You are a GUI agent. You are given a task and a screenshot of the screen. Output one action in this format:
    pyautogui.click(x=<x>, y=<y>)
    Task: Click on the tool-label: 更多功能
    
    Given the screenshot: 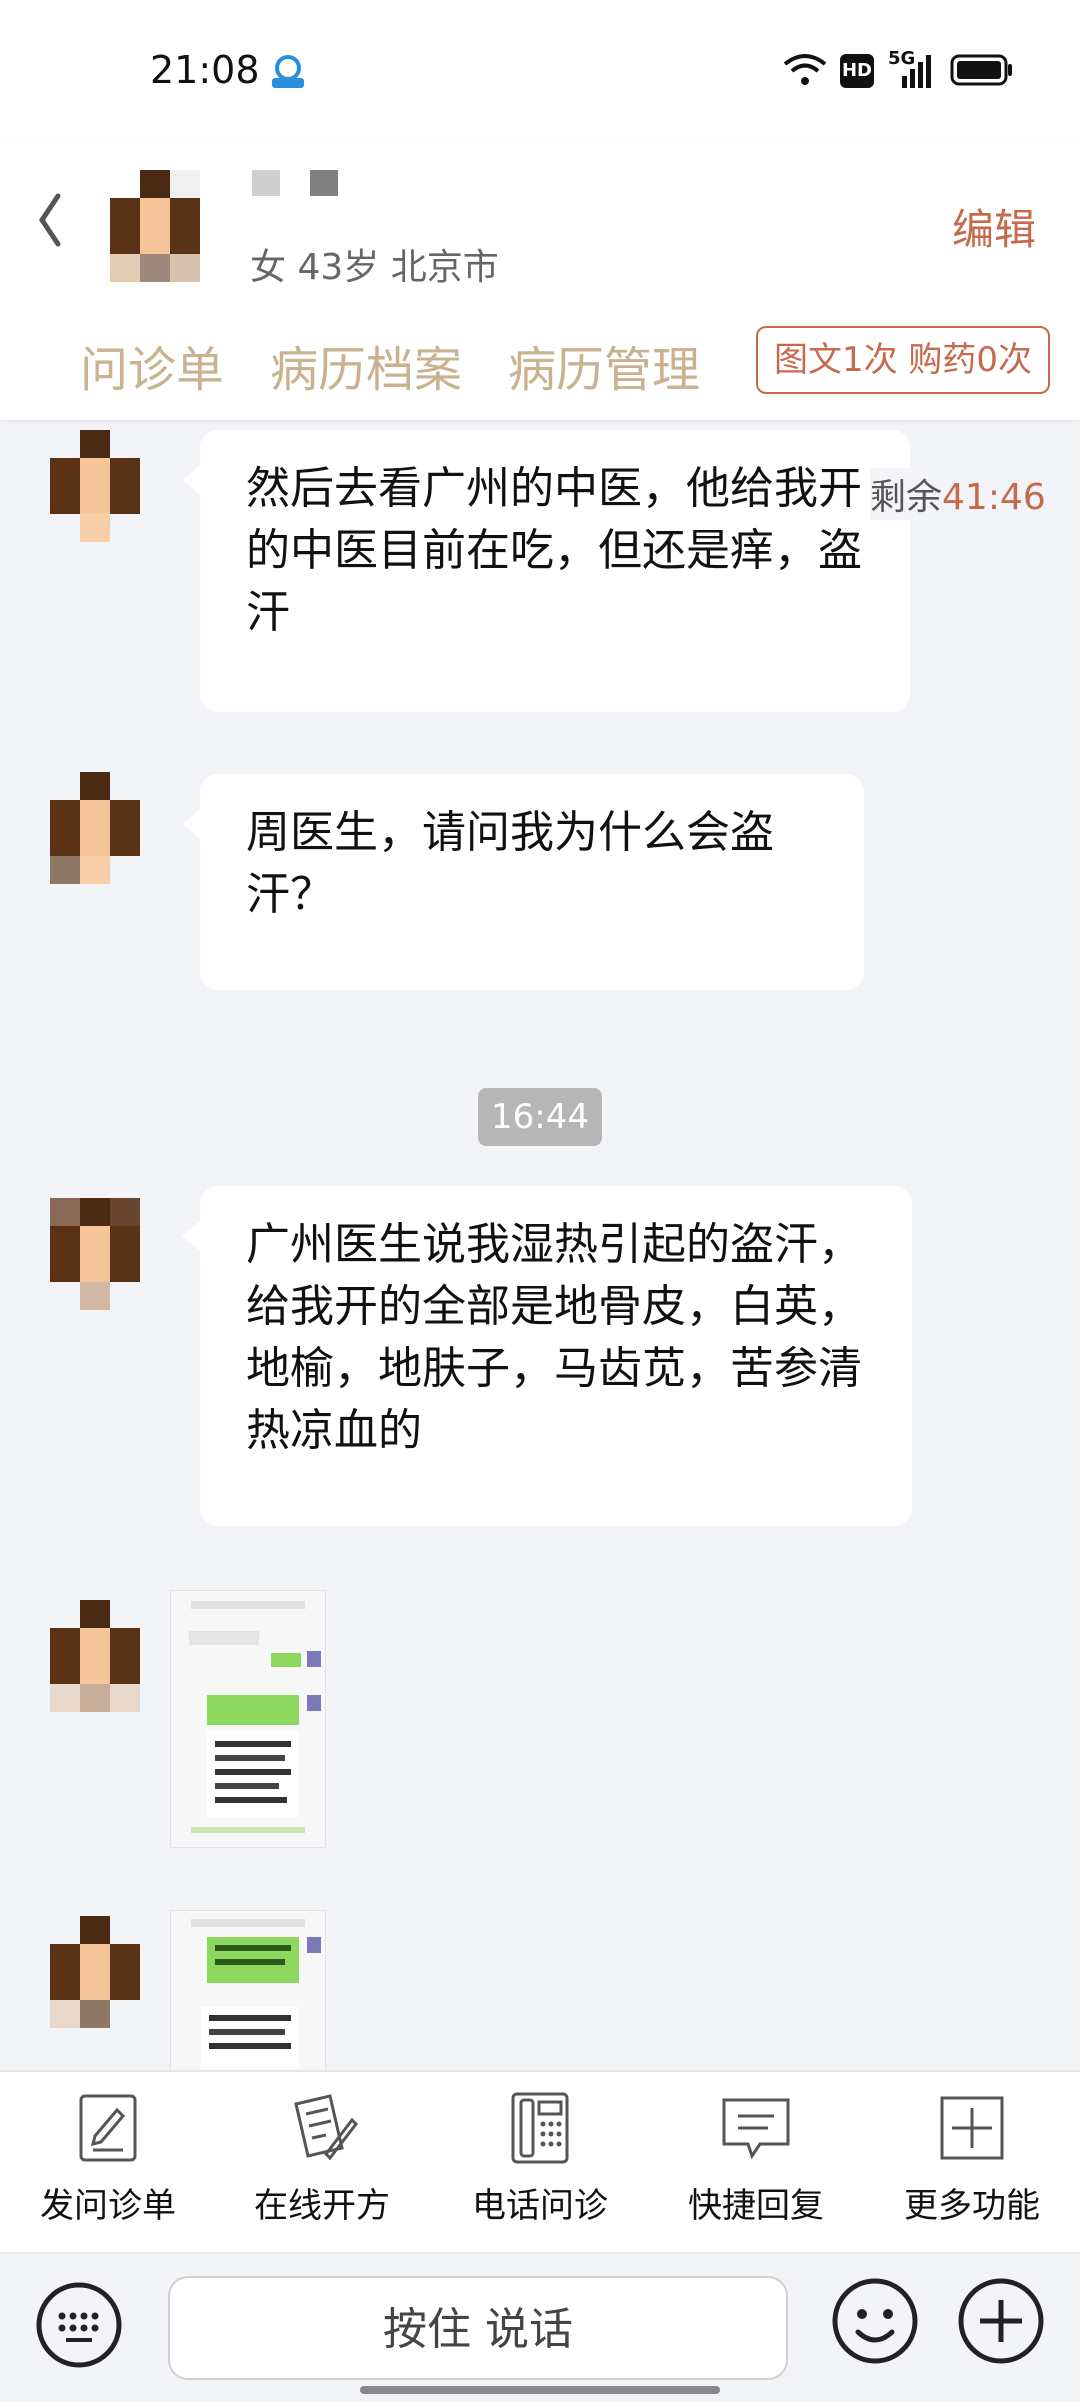 What is the action you would take?
    pyautogui.click(x=972, y=2206)
    